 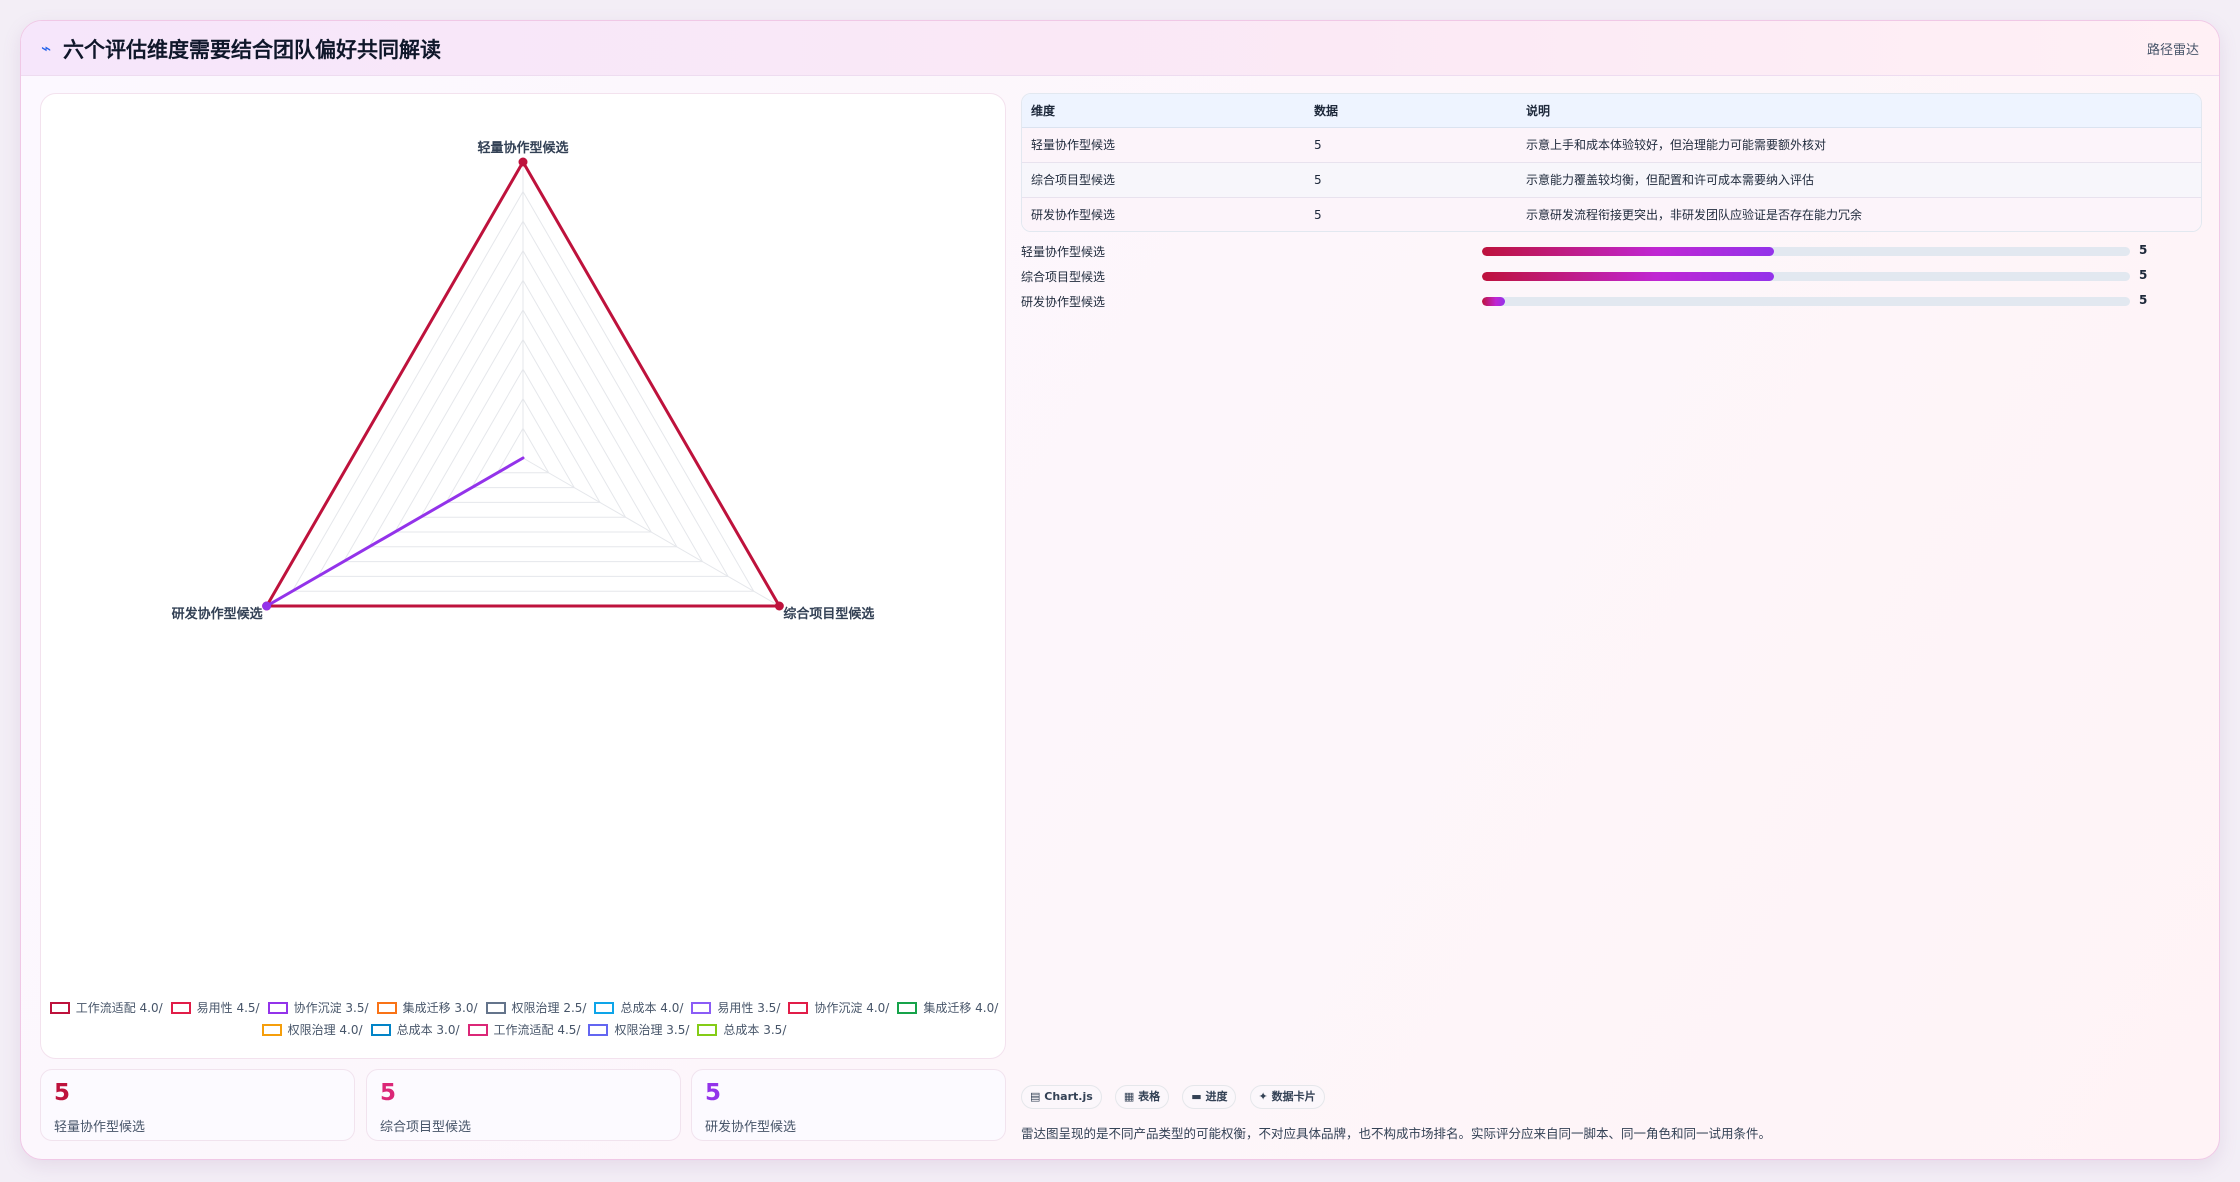 What do you see at coordinates (1063, 302) in the screenshot?
I see `progress-label: 研发协作型候选` at bounding box center [1063, 302].